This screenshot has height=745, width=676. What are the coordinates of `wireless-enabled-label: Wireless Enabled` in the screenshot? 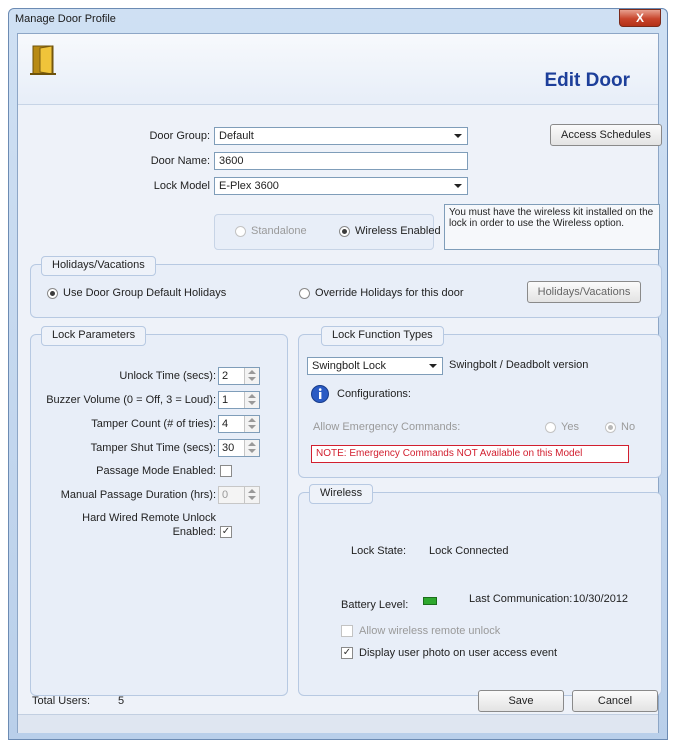 It's located at (398, 231).